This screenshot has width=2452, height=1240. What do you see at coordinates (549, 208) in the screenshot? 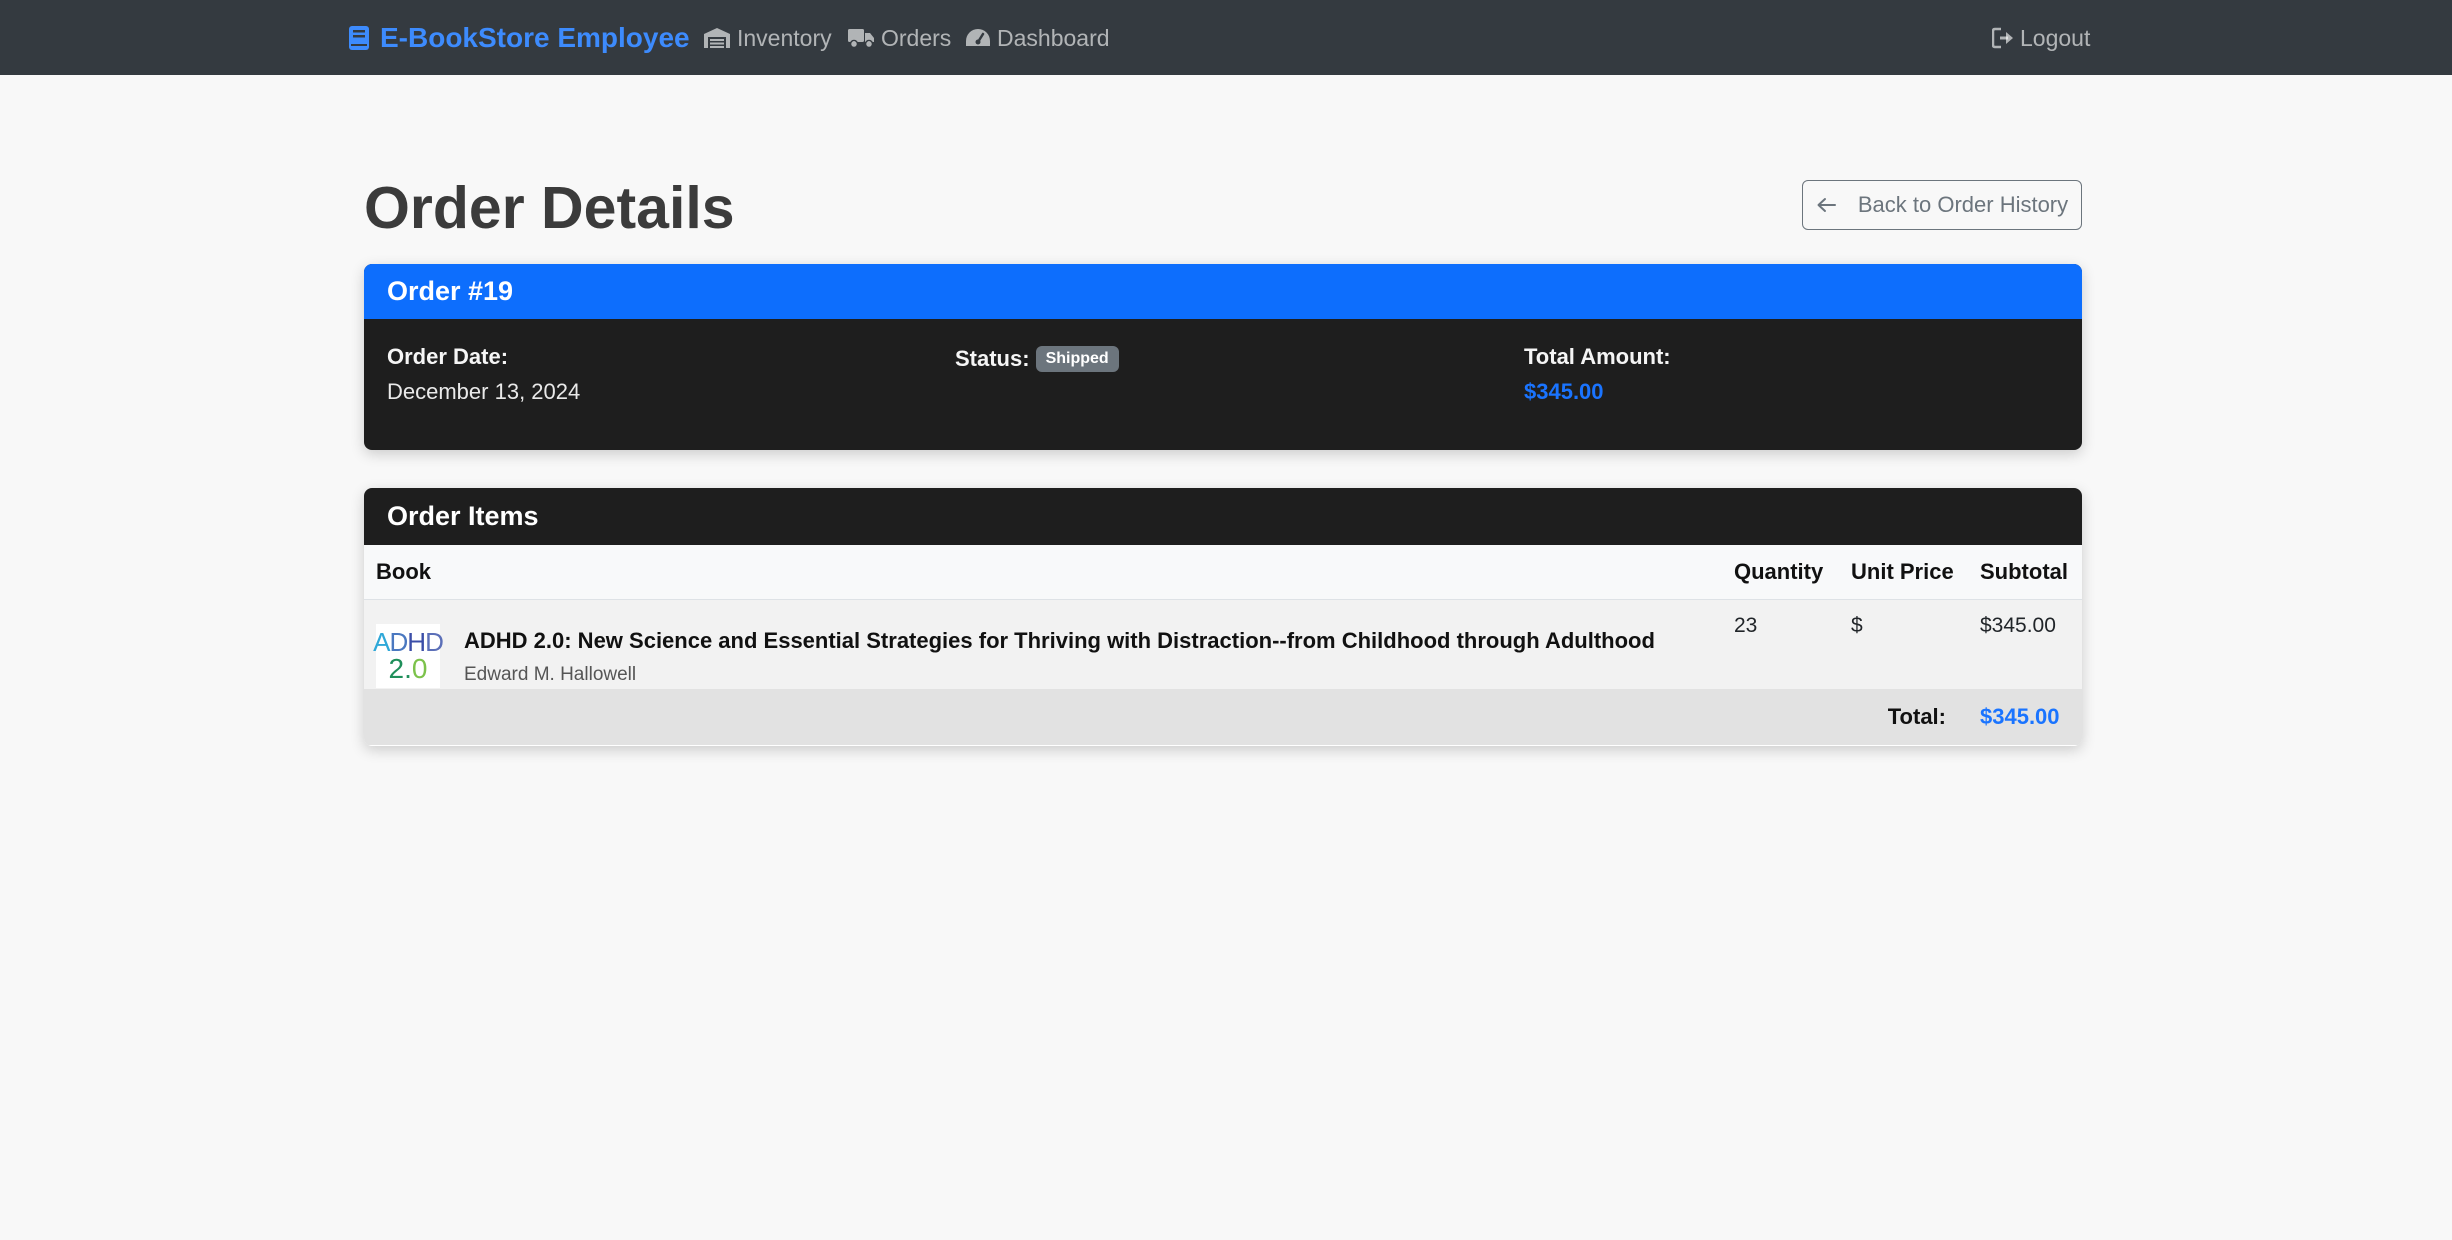
I see `page-title: Order Details` at bounding box center [549, 208].